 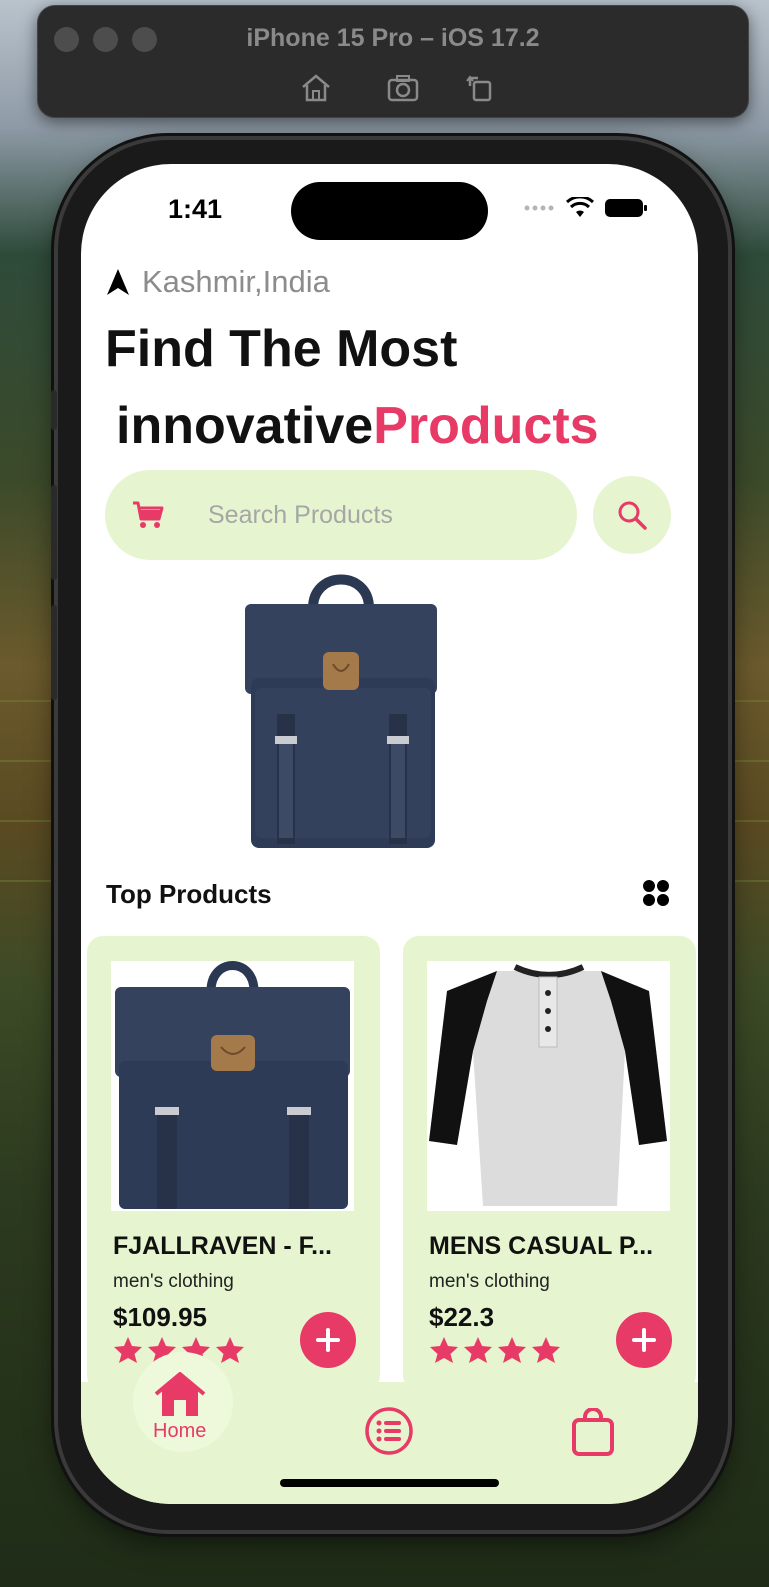 What do you see at coordinates (495, 1350) in the screenshot?
I see `product-rating` at bounding box center [495, 1350].